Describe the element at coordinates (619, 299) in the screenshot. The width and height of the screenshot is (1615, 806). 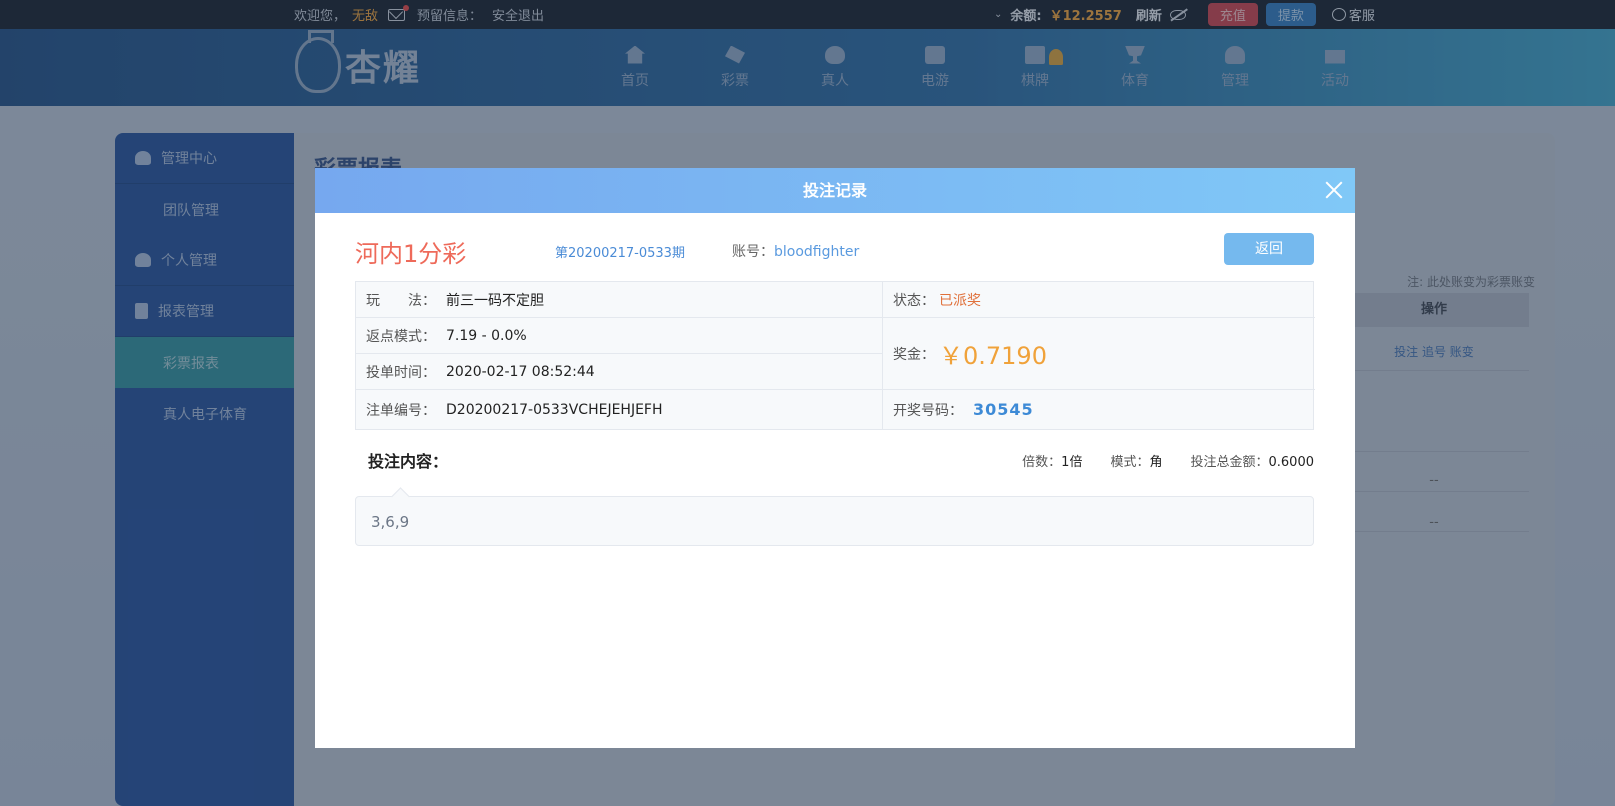
I see `play-method-cell: 玩 法： 前三一码不定胆` at that location.